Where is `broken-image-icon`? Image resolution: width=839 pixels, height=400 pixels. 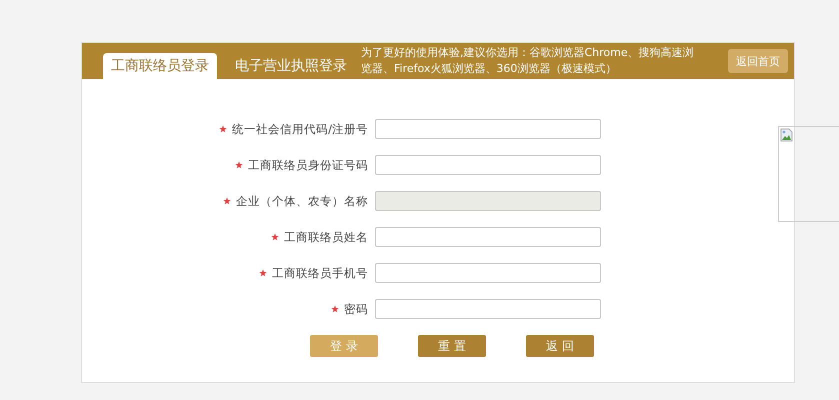 broken-image-icon is located at coordinates (787, 135).